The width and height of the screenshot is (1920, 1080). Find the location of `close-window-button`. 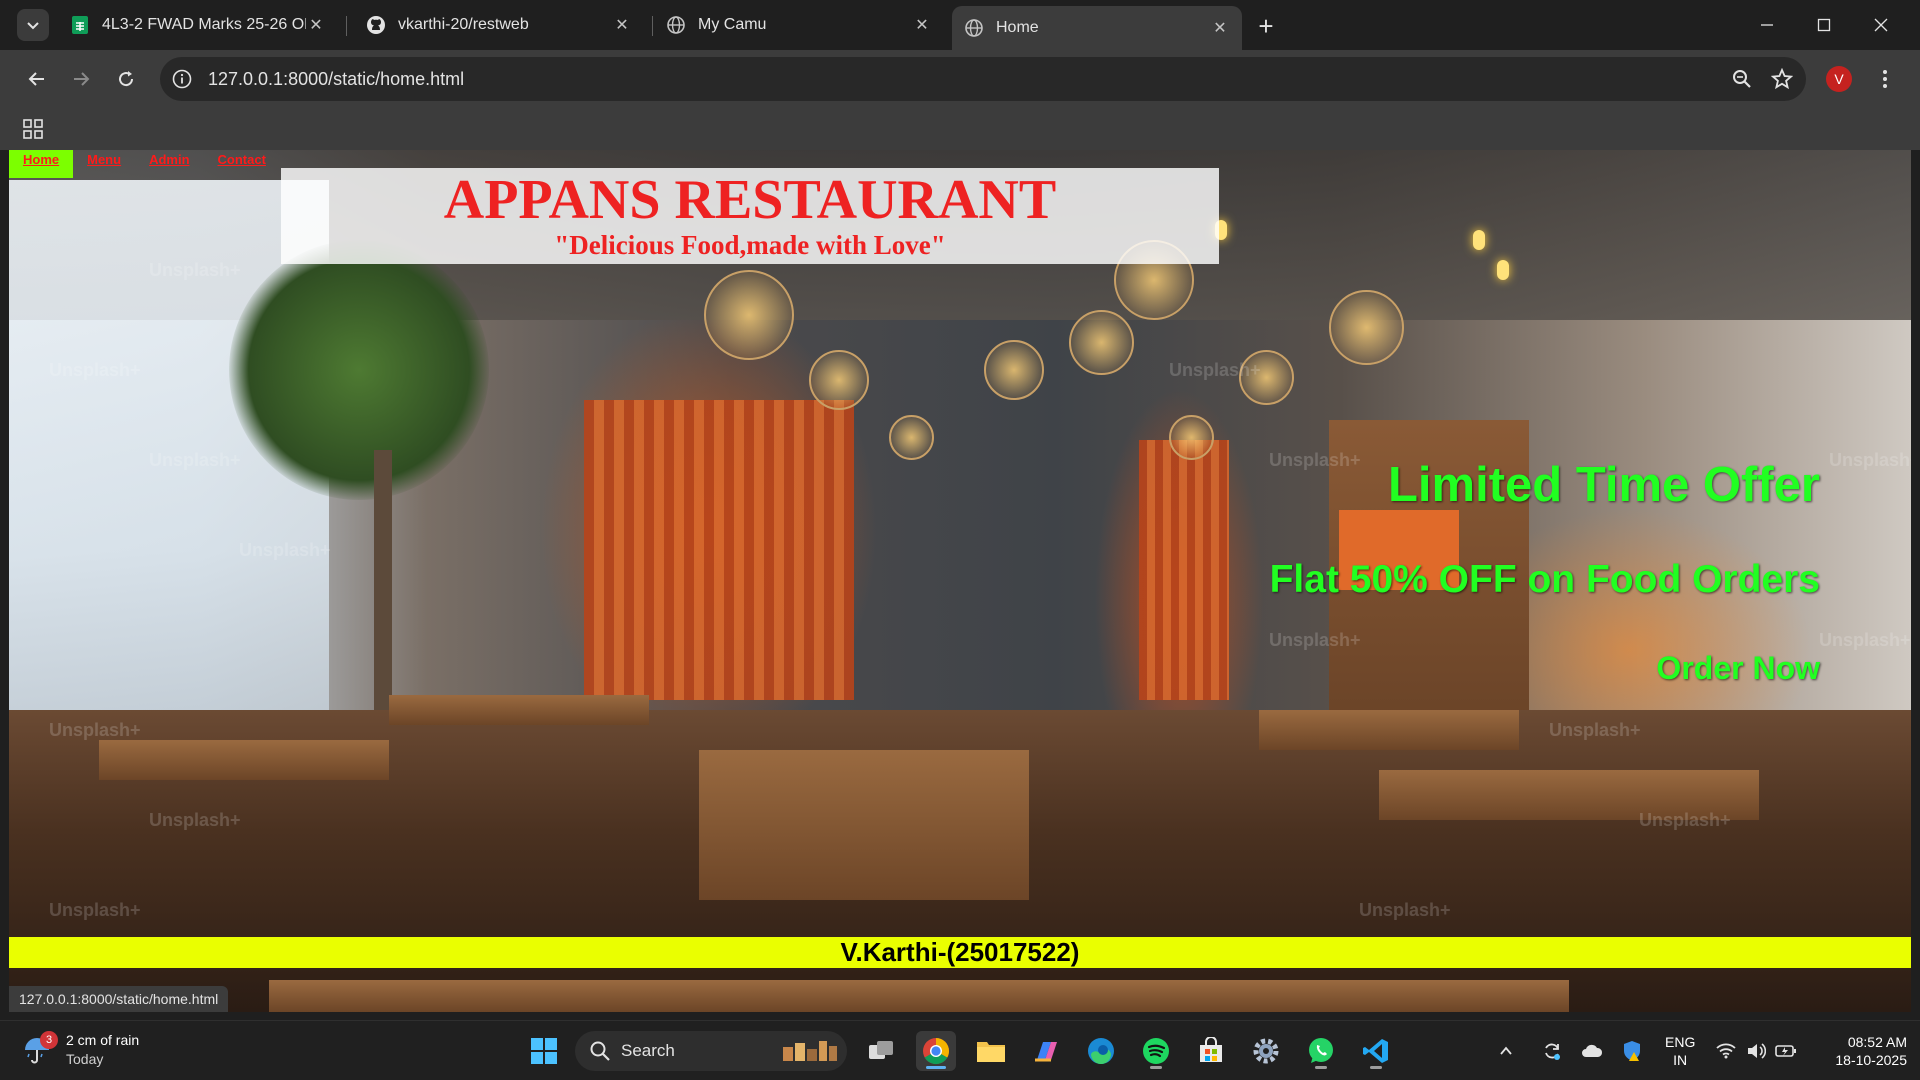

close-window-button is located at coordinates (1881, 25).